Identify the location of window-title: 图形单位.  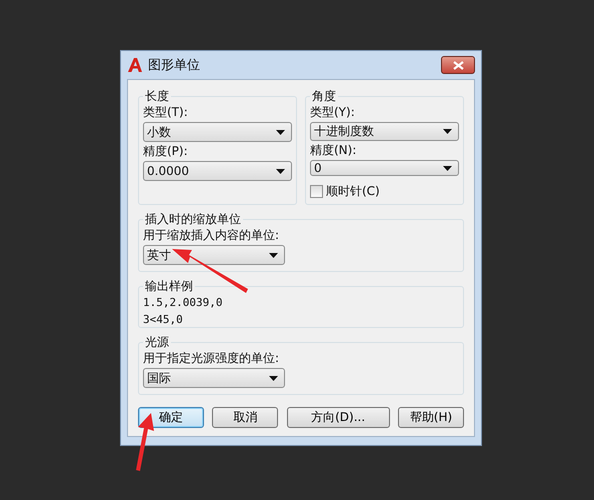
(174, 65).